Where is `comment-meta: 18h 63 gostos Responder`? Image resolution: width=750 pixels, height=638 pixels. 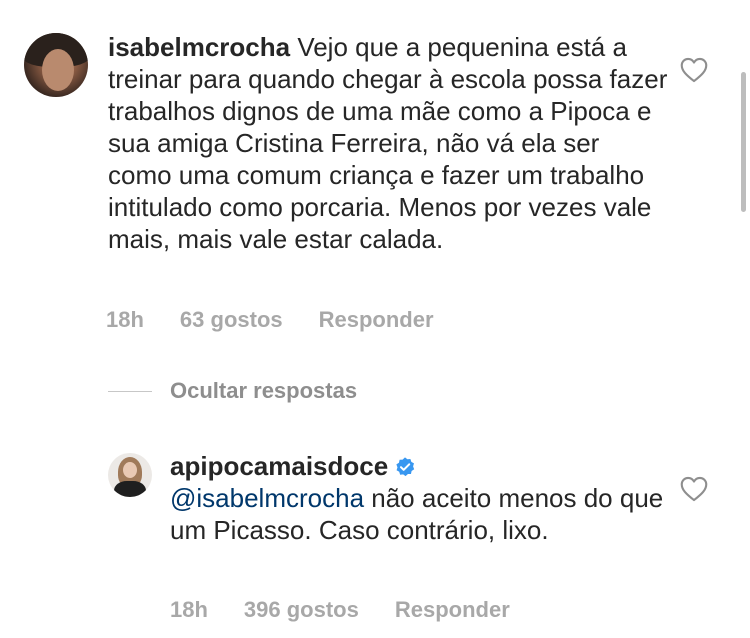 comment-meta: 18h 63 gostos Responder is located at coordinates (270, 320).